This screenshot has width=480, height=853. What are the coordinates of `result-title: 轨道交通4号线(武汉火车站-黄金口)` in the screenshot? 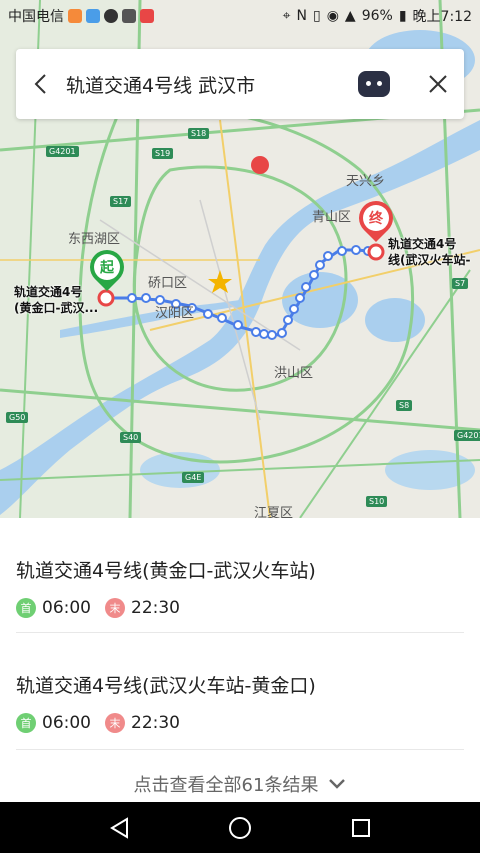 It's located at (166, 686).